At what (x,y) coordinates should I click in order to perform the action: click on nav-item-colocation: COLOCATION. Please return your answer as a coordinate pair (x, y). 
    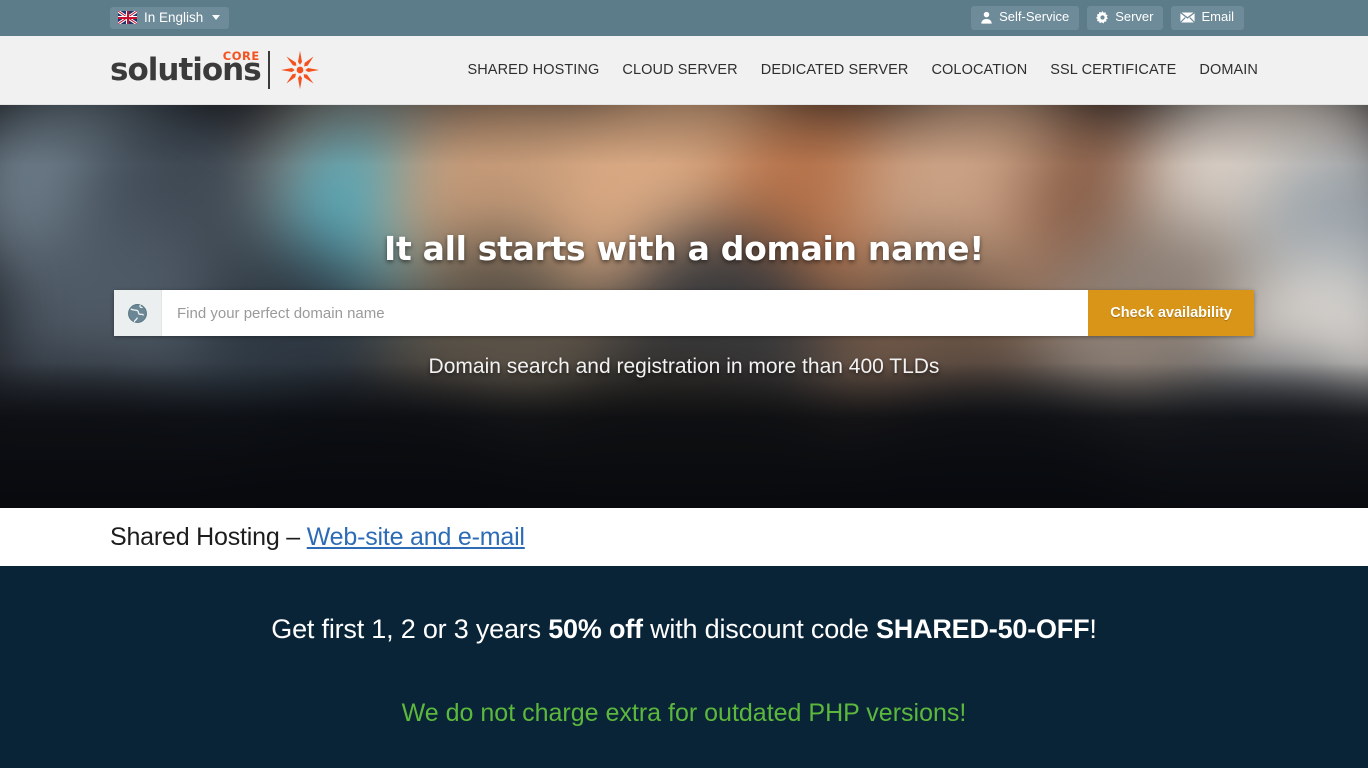
    Looking at the image, I should click on (979, 70).